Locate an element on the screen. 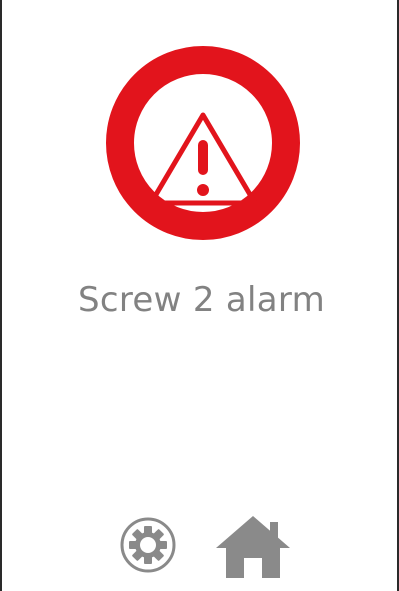  gear-icon is located at coordinates (148, 545).